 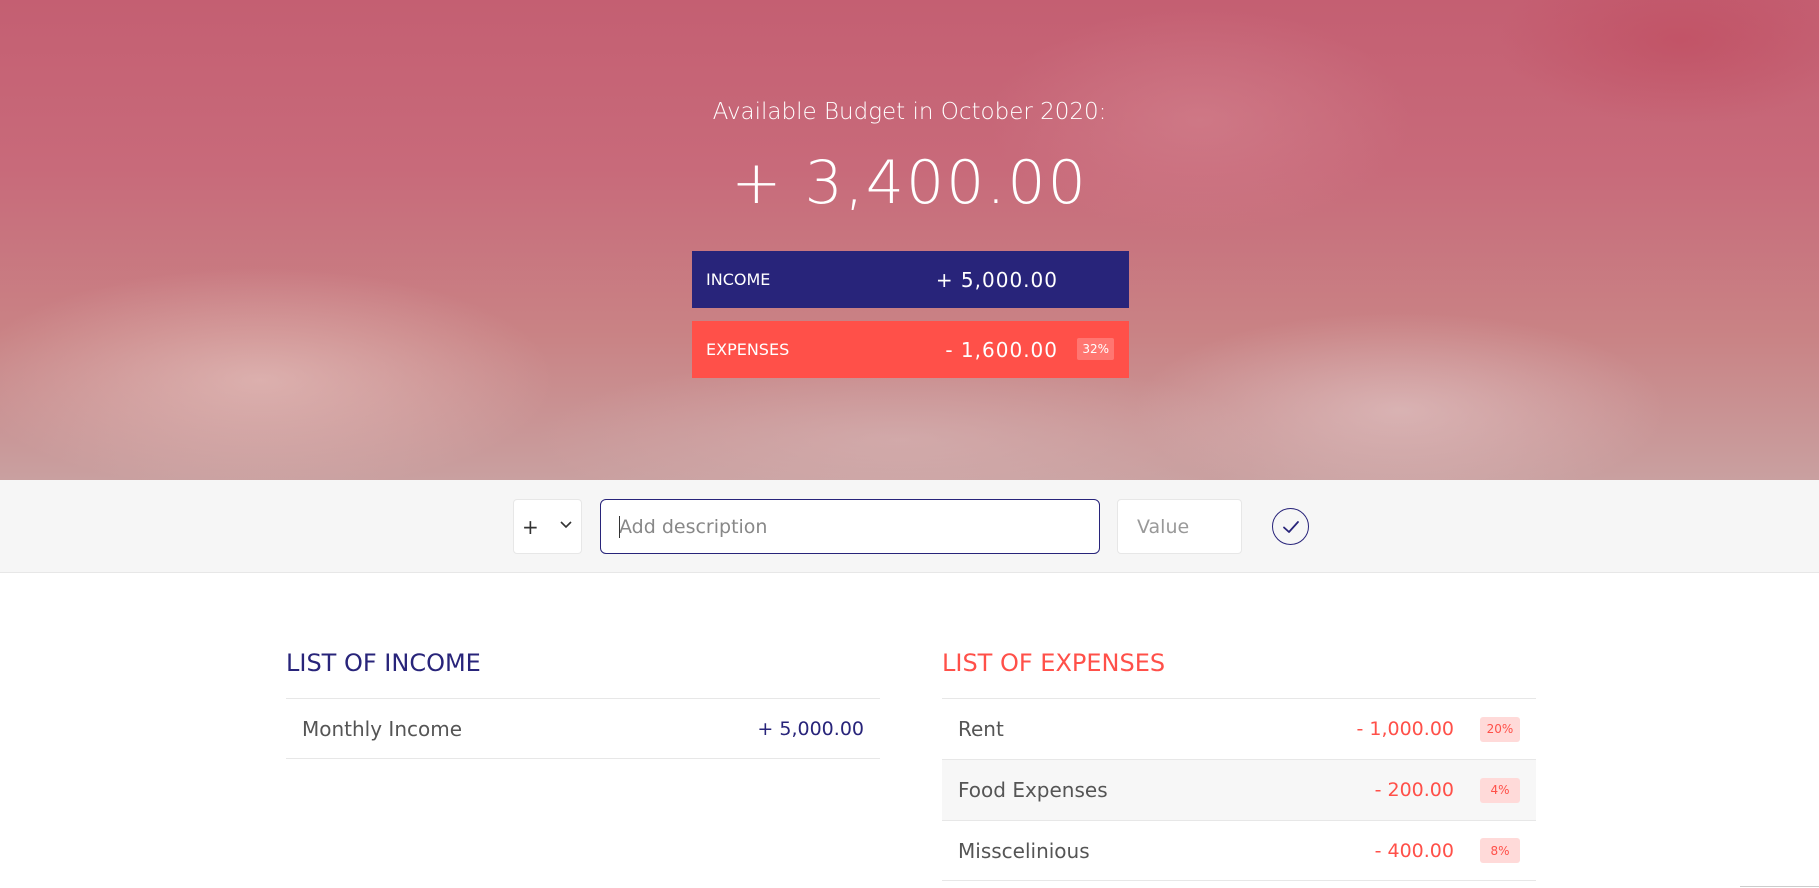 I want to click on text-caret, so click(x=619, y=527).